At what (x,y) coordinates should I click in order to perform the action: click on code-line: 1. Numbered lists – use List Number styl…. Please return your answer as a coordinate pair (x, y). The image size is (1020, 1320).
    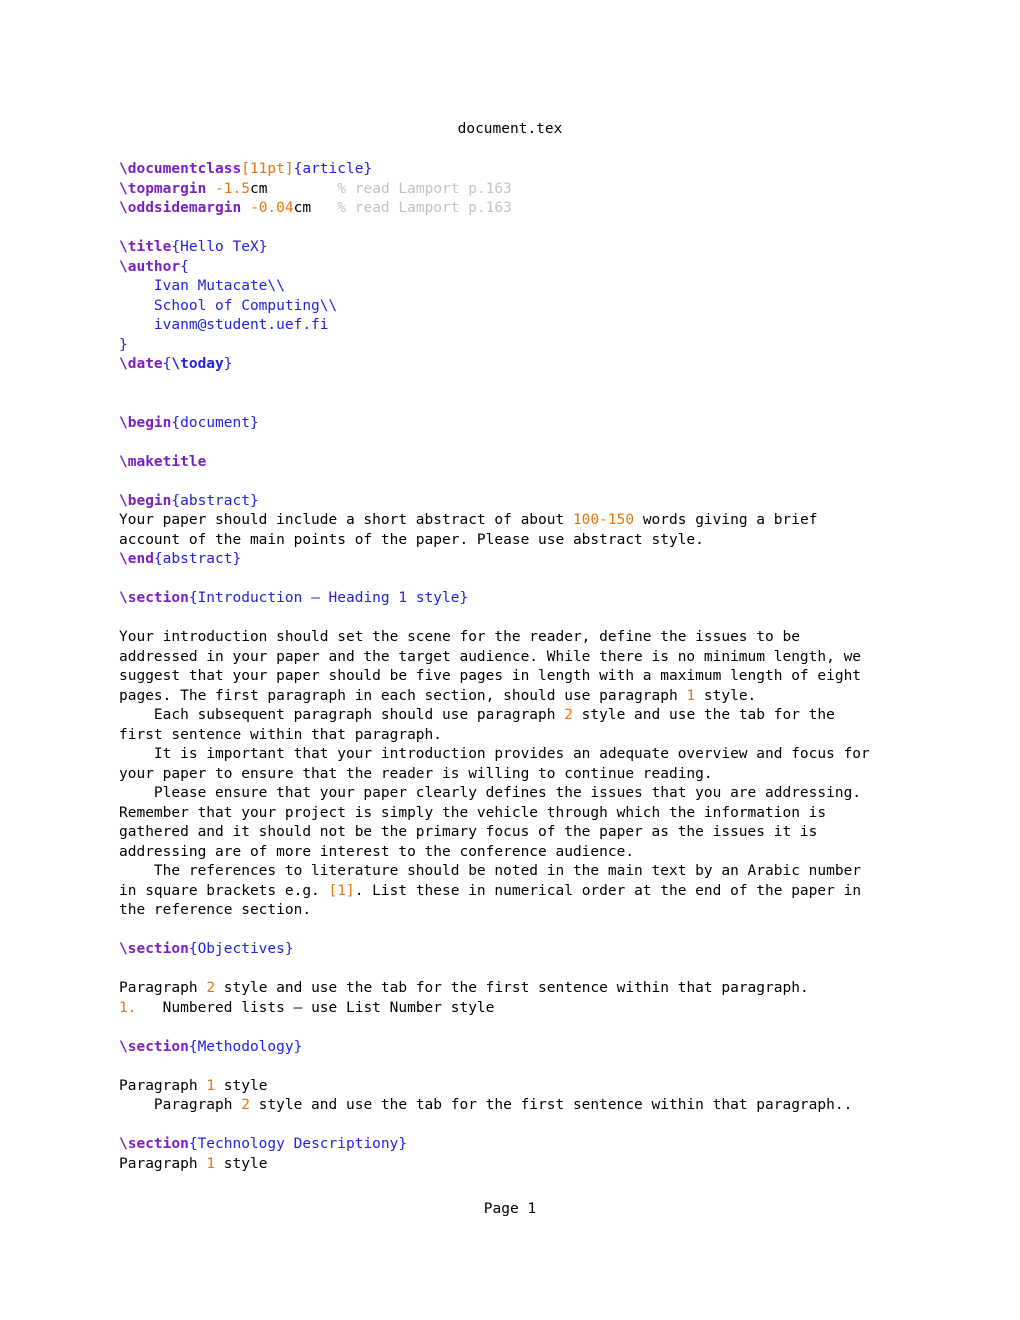
    Looking at the image, I should click on (549, 1009).